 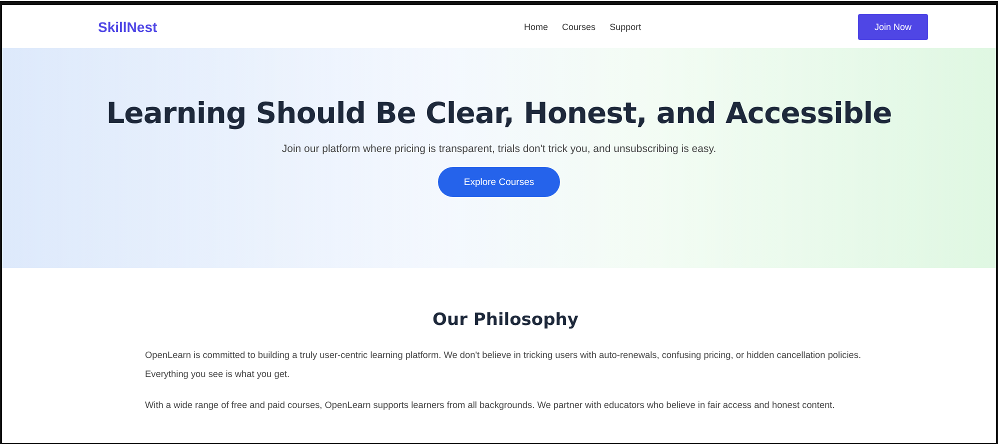 I want to click on explore-button: Explore Courses, so click(x=499, y=182).